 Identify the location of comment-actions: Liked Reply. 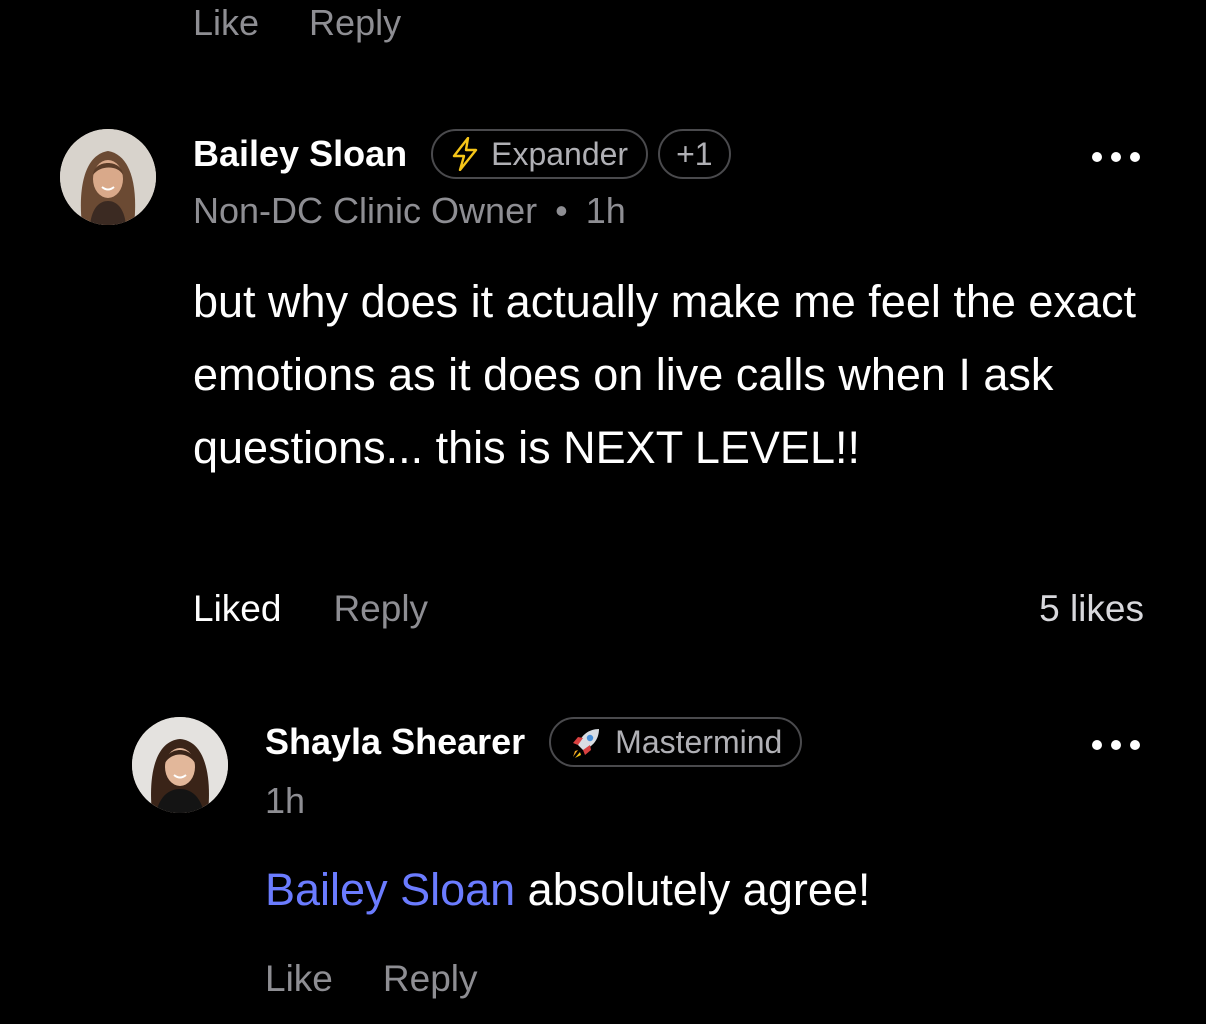
(310, 609).